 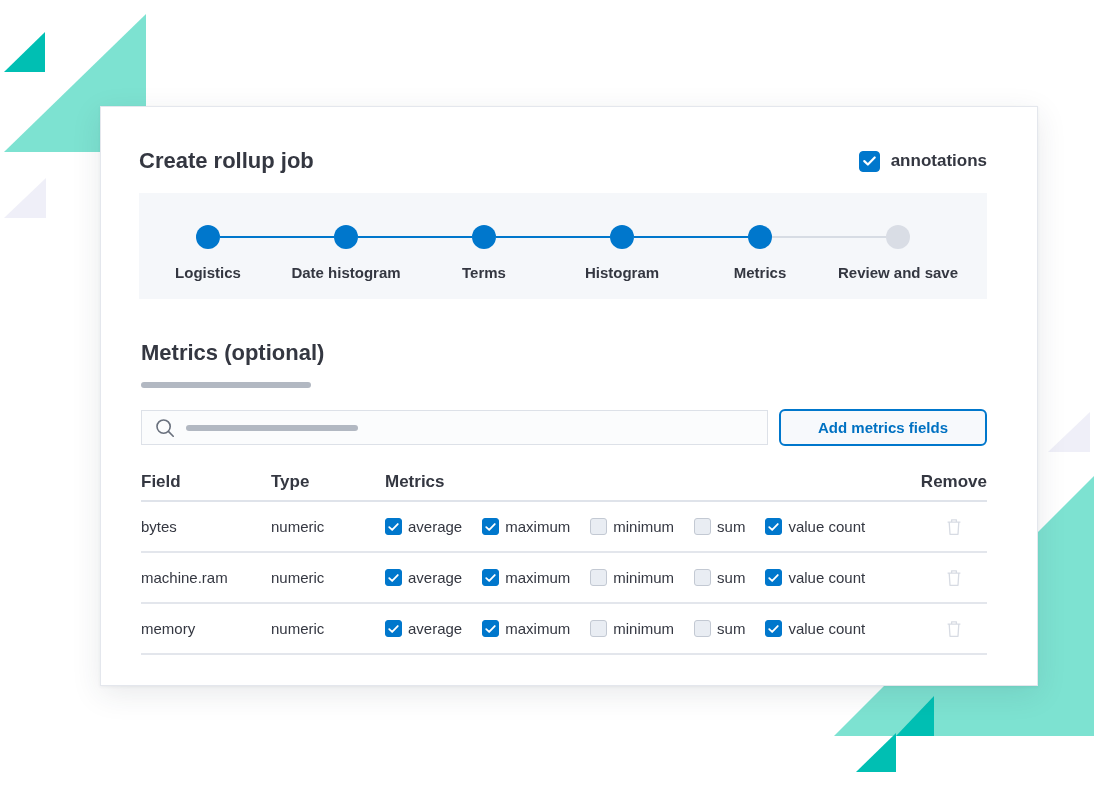 I want to click on column-header: Remove, so click(x=953, y=481).